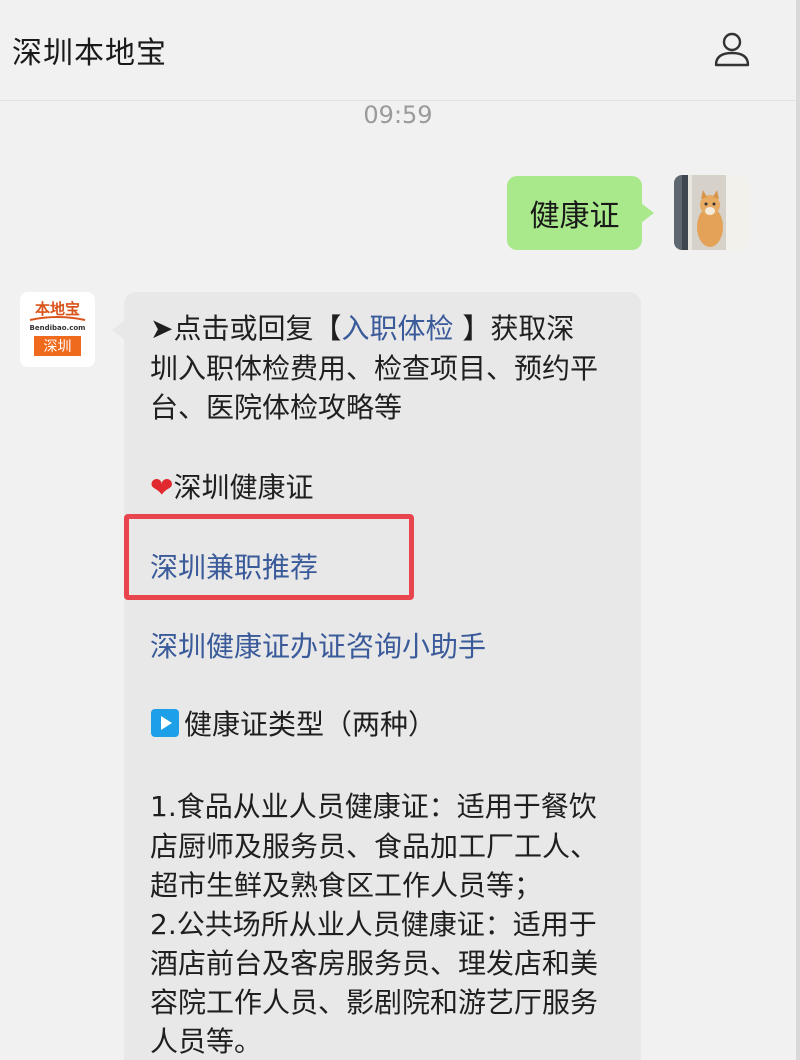  I want to click on bendibao-logo: 本地宝 Bendibao.com 深圳, so click(57, 329).